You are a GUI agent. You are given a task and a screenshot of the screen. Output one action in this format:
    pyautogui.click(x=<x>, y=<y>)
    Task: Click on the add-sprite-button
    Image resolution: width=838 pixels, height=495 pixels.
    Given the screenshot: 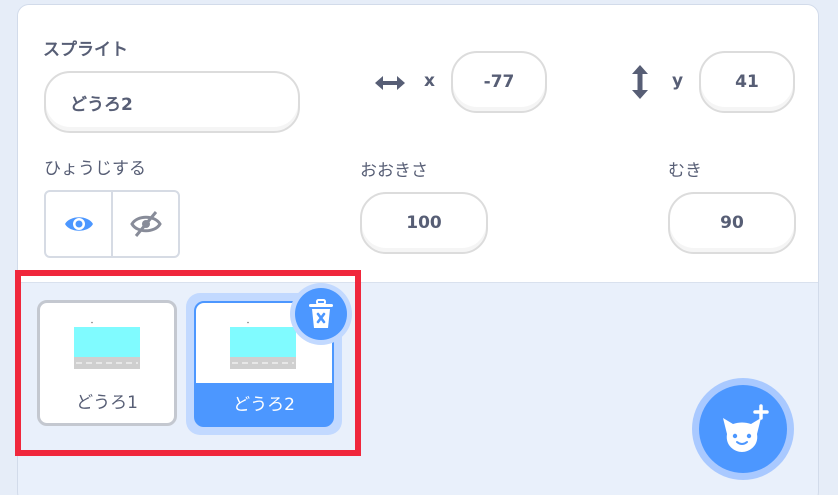 What is the action you would take?
    pyautogui.click(x=743, y=429)
    